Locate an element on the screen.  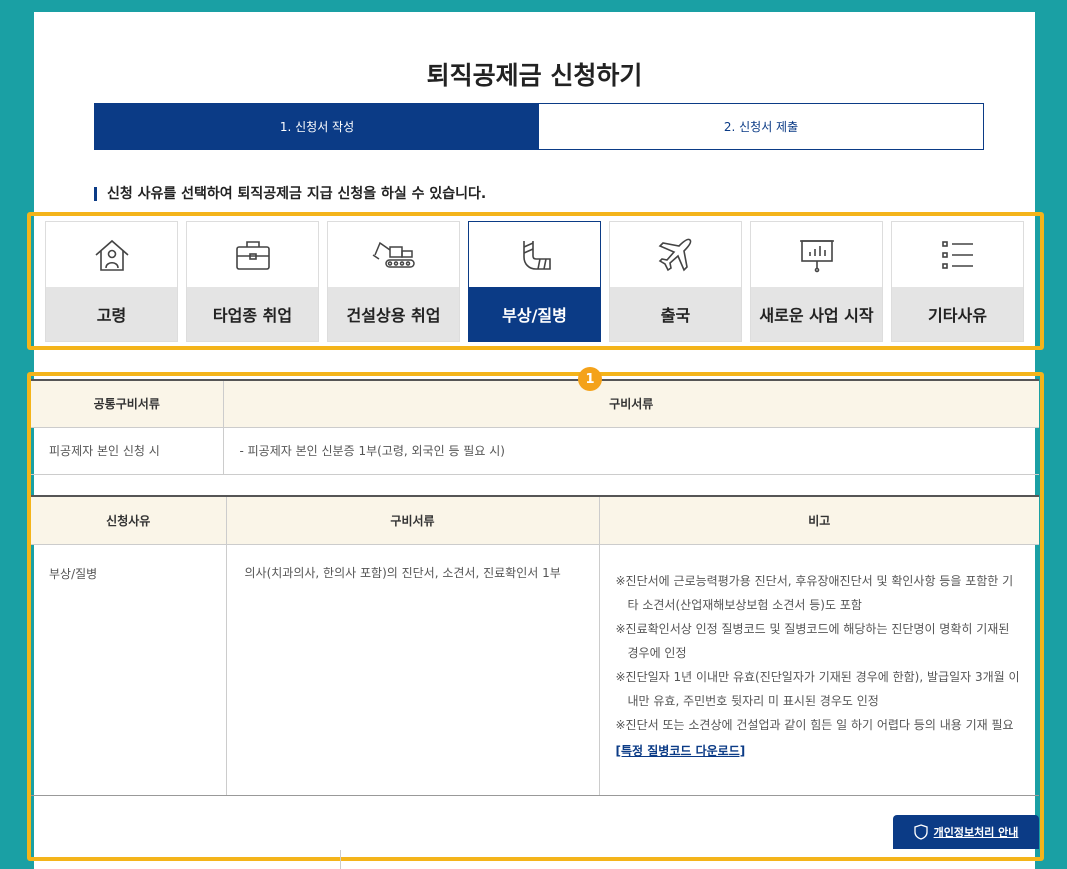
reason-card-construction: 건설상용 취업 is located at coordinates (393, 281).